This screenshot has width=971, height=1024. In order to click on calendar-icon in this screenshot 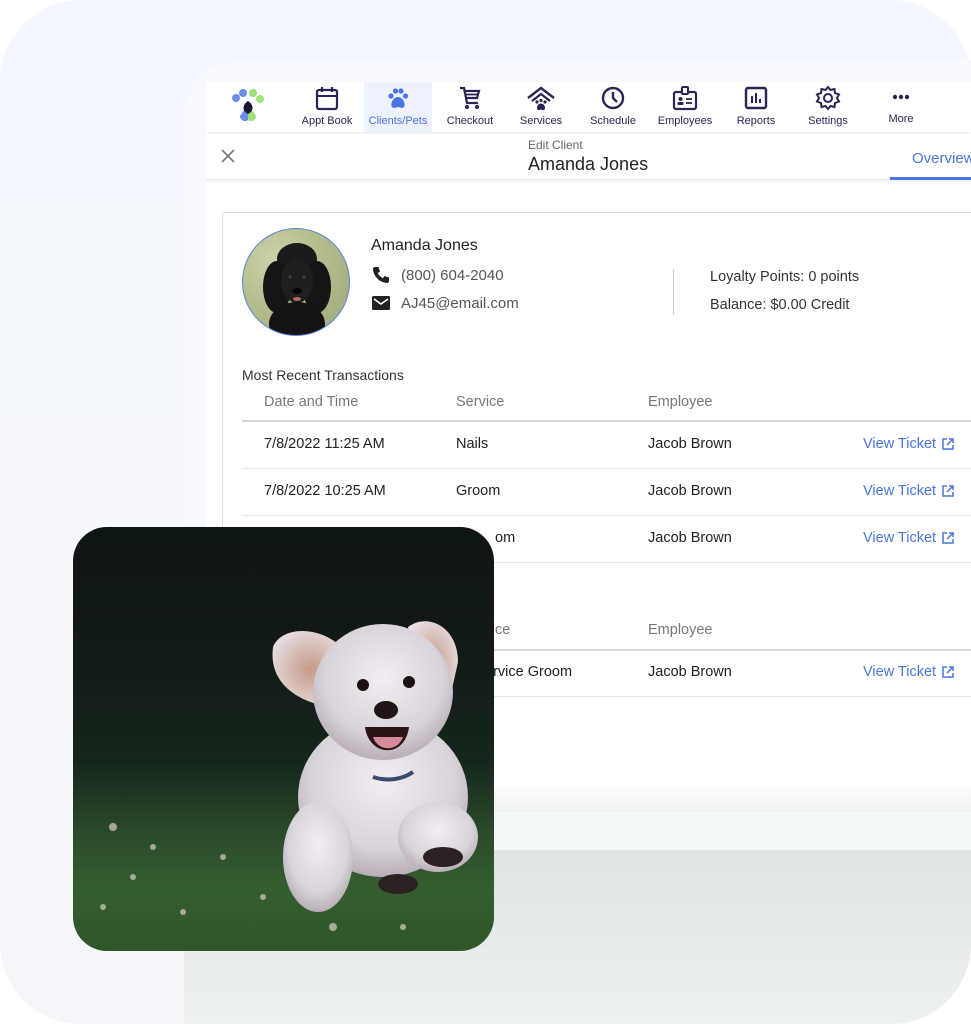, I will do `click(327, 99)`.